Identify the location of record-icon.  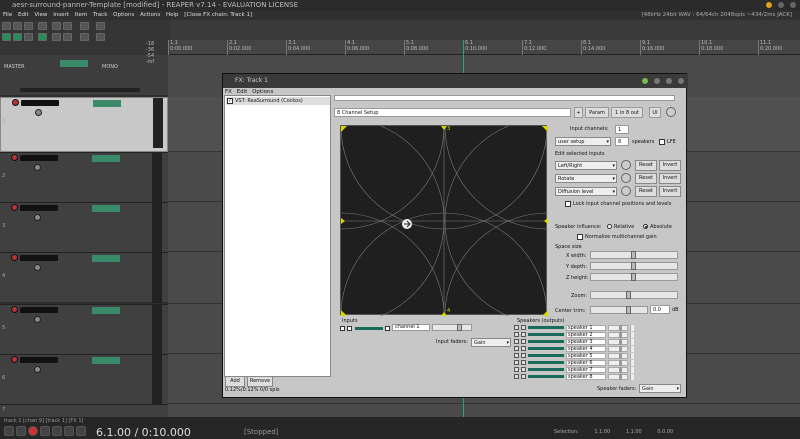
(33, 431).